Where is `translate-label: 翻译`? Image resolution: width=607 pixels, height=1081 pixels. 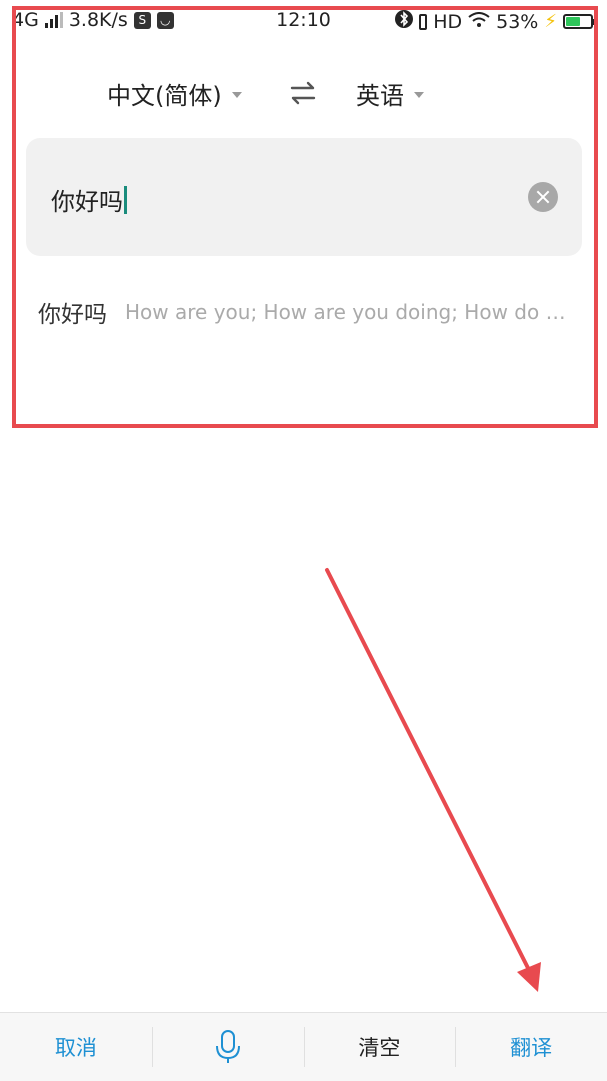
translate-label: 翻译 is located at coordinates (531, 1048).